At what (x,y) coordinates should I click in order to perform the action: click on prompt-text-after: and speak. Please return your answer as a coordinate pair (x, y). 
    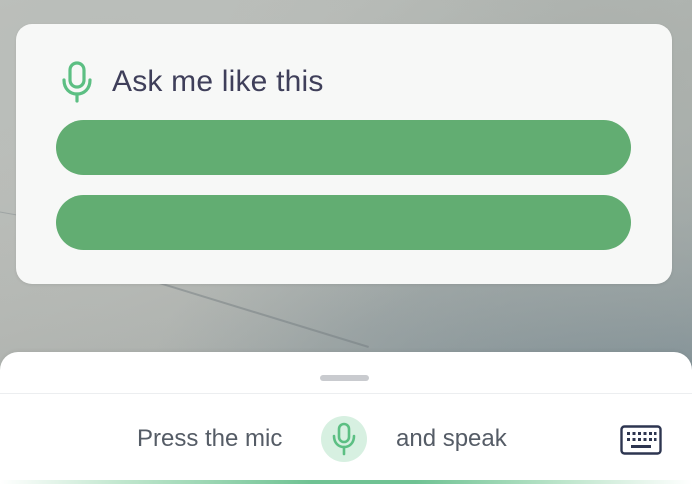
    Looking at the image, I should click on (451, 438).